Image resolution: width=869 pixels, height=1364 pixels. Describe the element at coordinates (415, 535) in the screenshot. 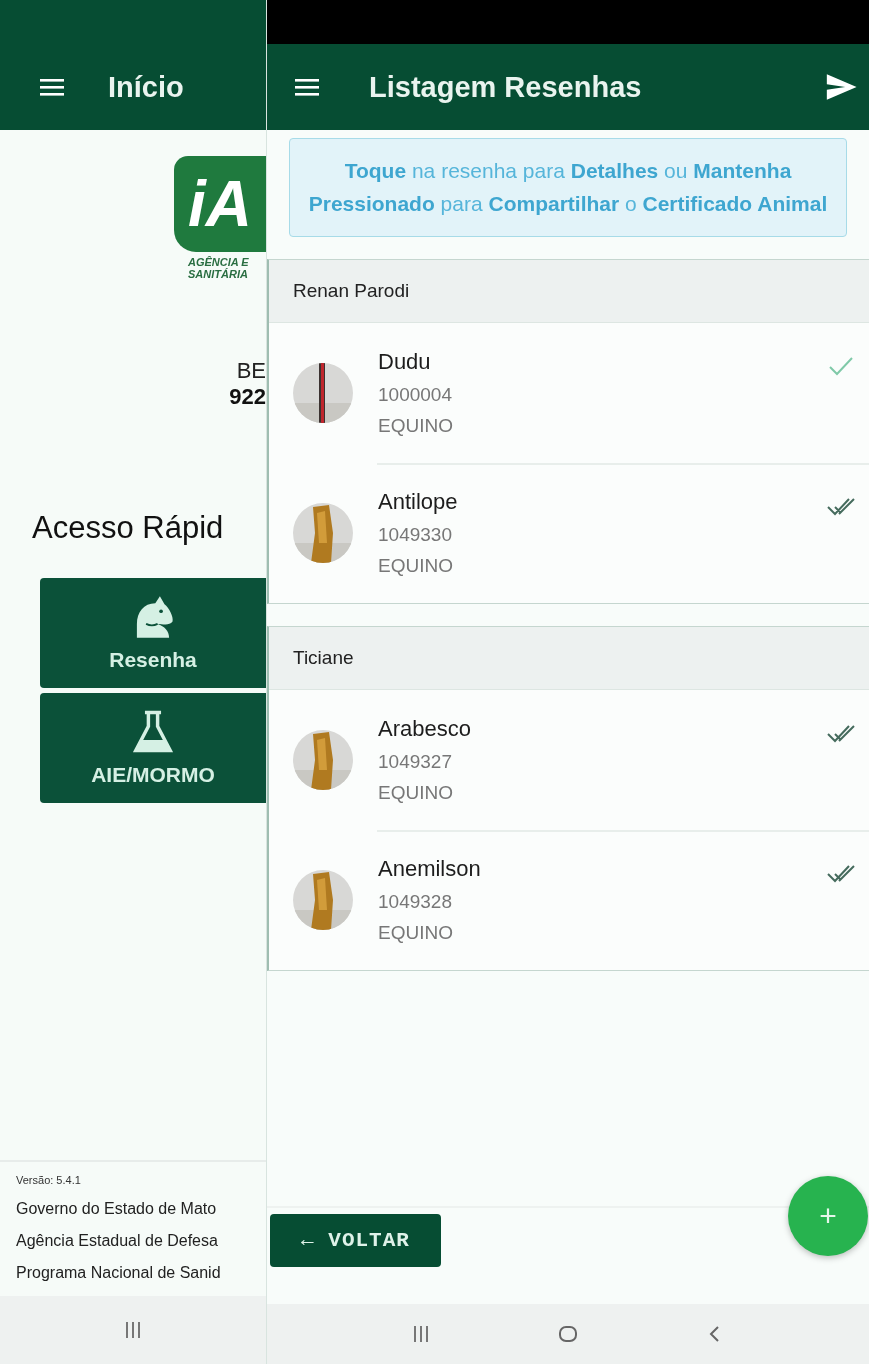

I see `animal-number: 1049330` at that location.